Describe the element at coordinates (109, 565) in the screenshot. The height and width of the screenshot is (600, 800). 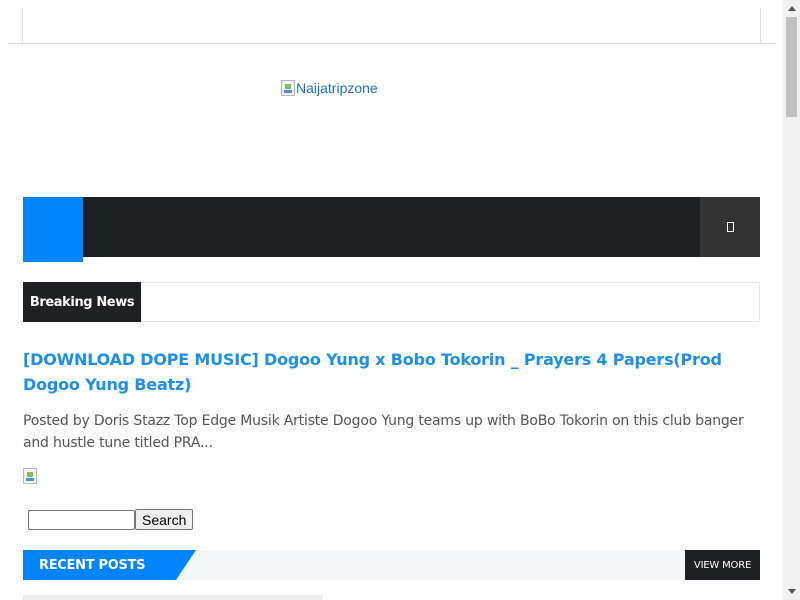
I see `recent-posts-label: RECENT POSTS` at that location.